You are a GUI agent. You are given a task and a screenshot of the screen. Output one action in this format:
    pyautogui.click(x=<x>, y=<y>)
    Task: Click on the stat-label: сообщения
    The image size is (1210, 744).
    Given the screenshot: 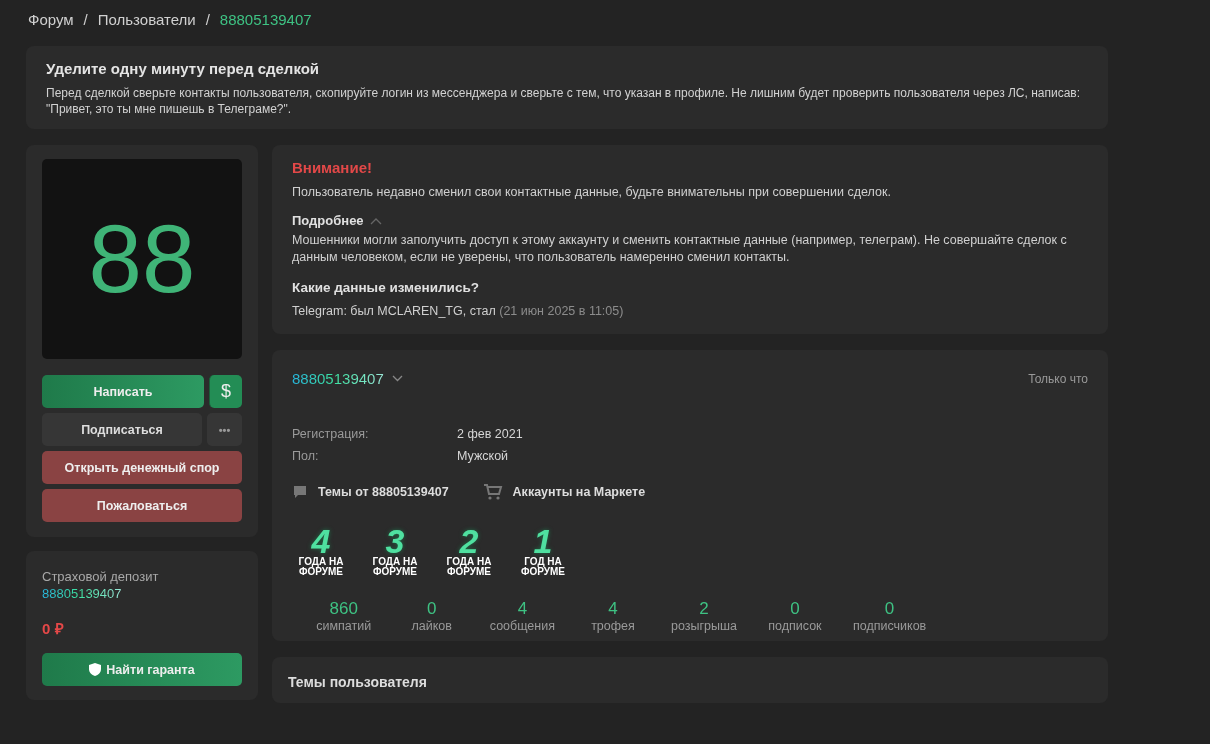 What is the action you would take?
    pyautogui.click(x=522, y=626)
    